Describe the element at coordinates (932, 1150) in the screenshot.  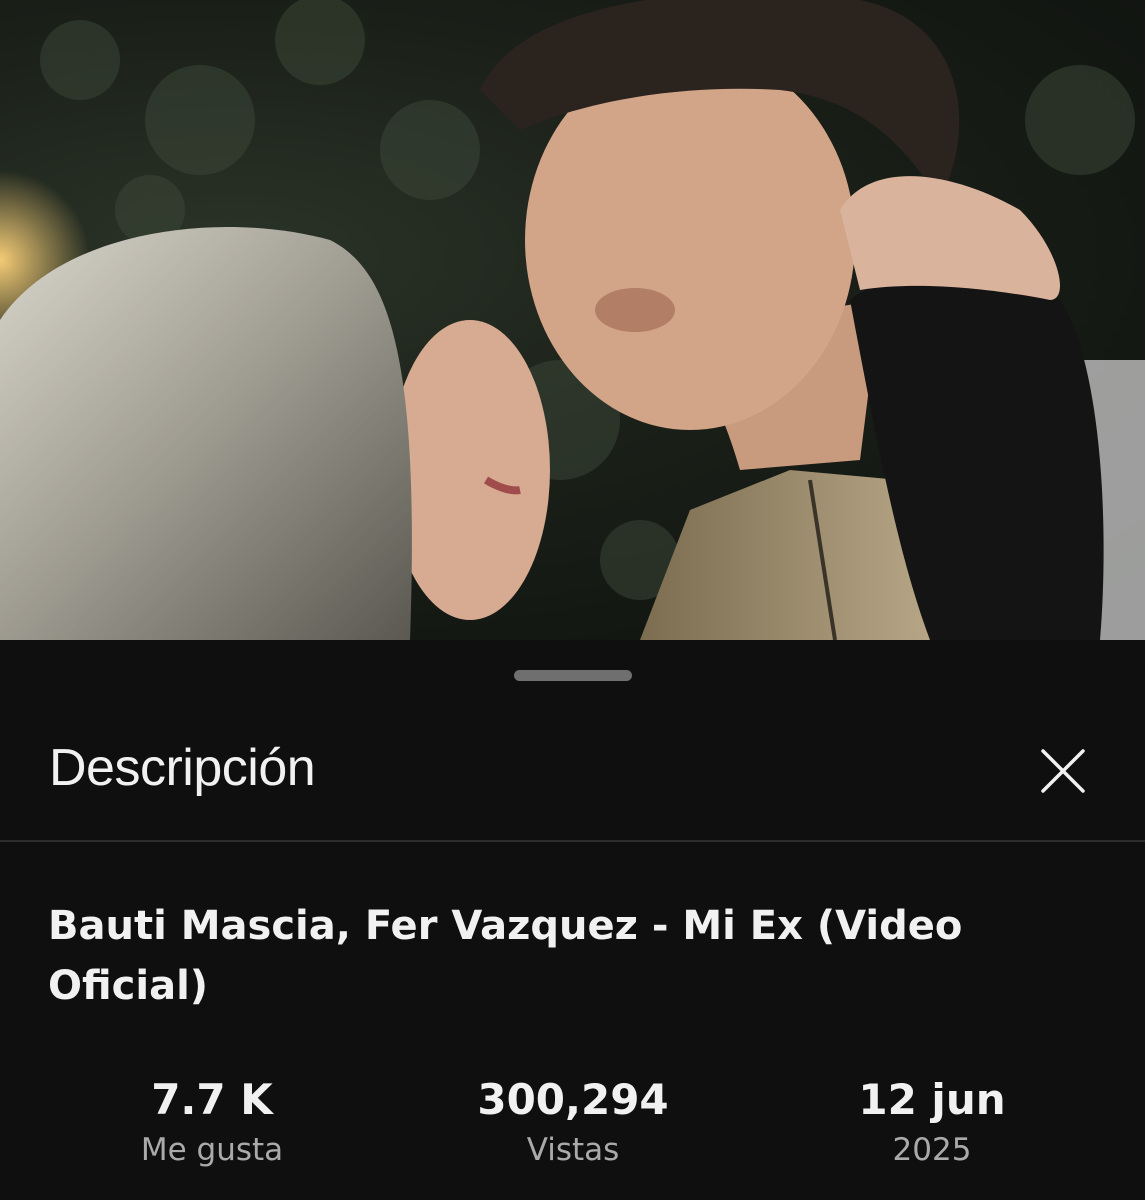
I see `publish-year: 2025` at that location.